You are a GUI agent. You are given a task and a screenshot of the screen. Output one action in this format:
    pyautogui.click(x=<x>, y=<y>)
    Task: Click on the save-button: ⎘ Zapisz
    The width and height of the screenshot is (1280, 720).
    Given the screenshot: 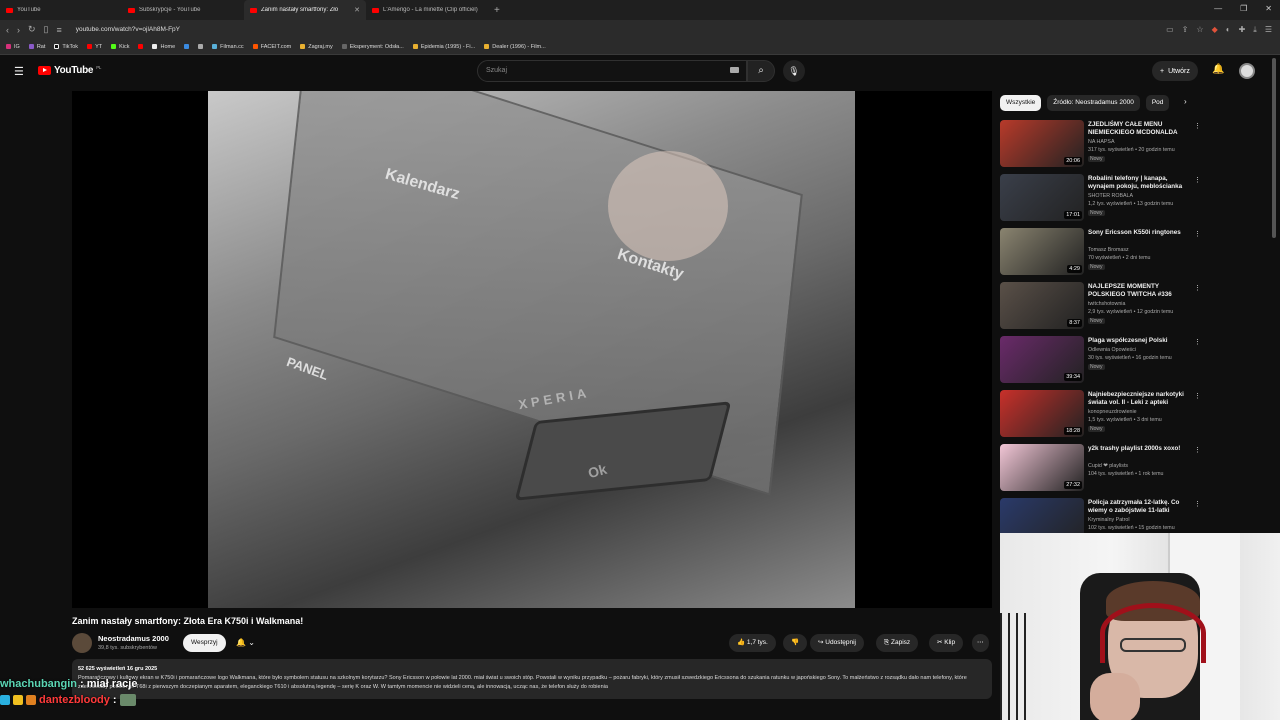 What is the action you would take?
    pyautogui.click(x=897, y=643)
    